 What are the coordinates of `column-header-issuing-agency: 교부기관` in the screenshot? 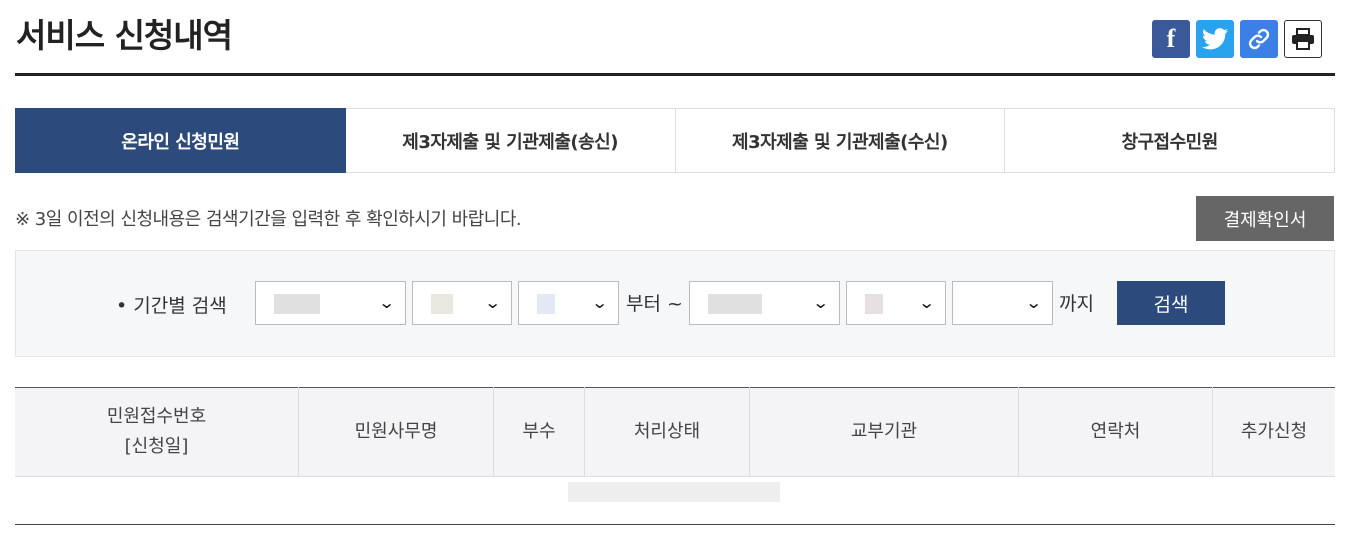 It's located at (884, 432).